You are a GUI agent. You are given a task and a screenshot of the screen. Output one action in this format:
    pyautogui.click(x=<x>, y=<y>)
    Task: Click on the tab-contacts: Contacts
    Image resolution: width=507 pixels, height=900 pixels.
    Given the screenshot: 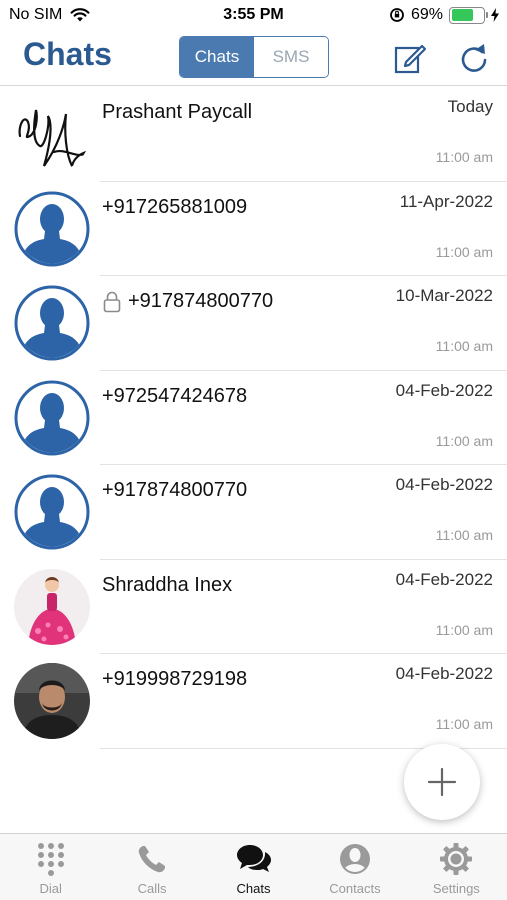 What is the action you would take?
    pyautogui.click(x=354, y=867)
    